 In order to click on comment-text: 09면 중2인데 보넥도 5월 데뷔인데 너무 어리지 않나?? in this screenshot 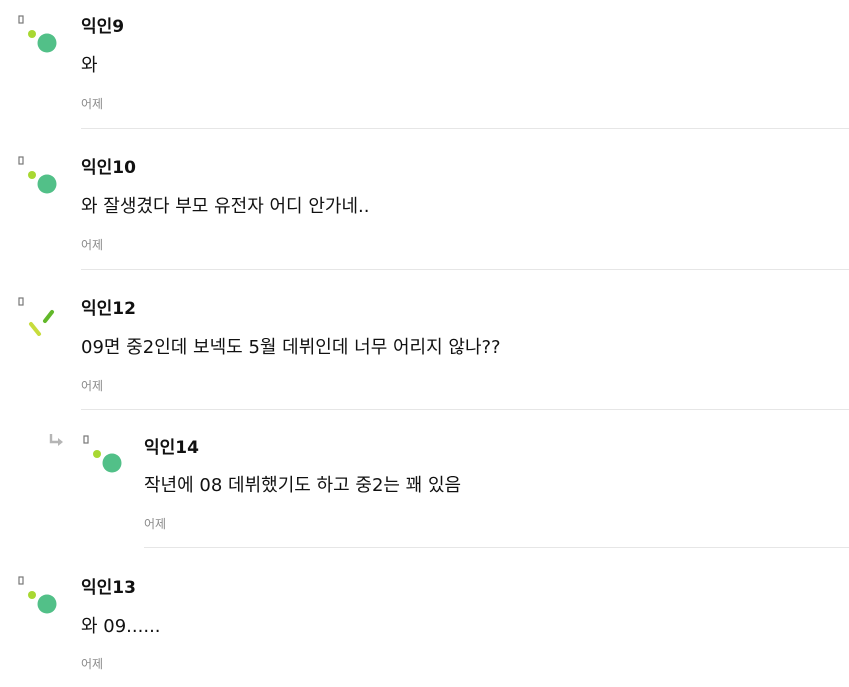, I will do `click(291, 347)`.